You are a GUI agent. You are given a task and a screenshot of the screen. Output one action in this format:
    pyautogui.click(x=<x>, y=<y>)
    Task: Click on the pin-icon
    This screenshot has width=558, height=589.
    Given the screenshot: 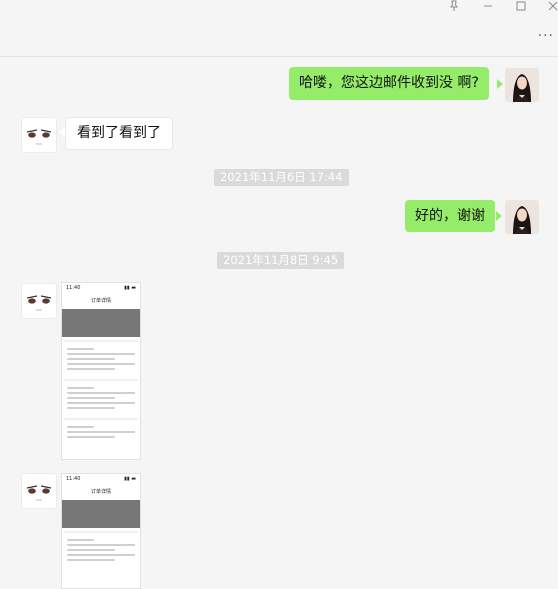 What is the action you would take?
    pyautogui.click(x=454, y=6)
    